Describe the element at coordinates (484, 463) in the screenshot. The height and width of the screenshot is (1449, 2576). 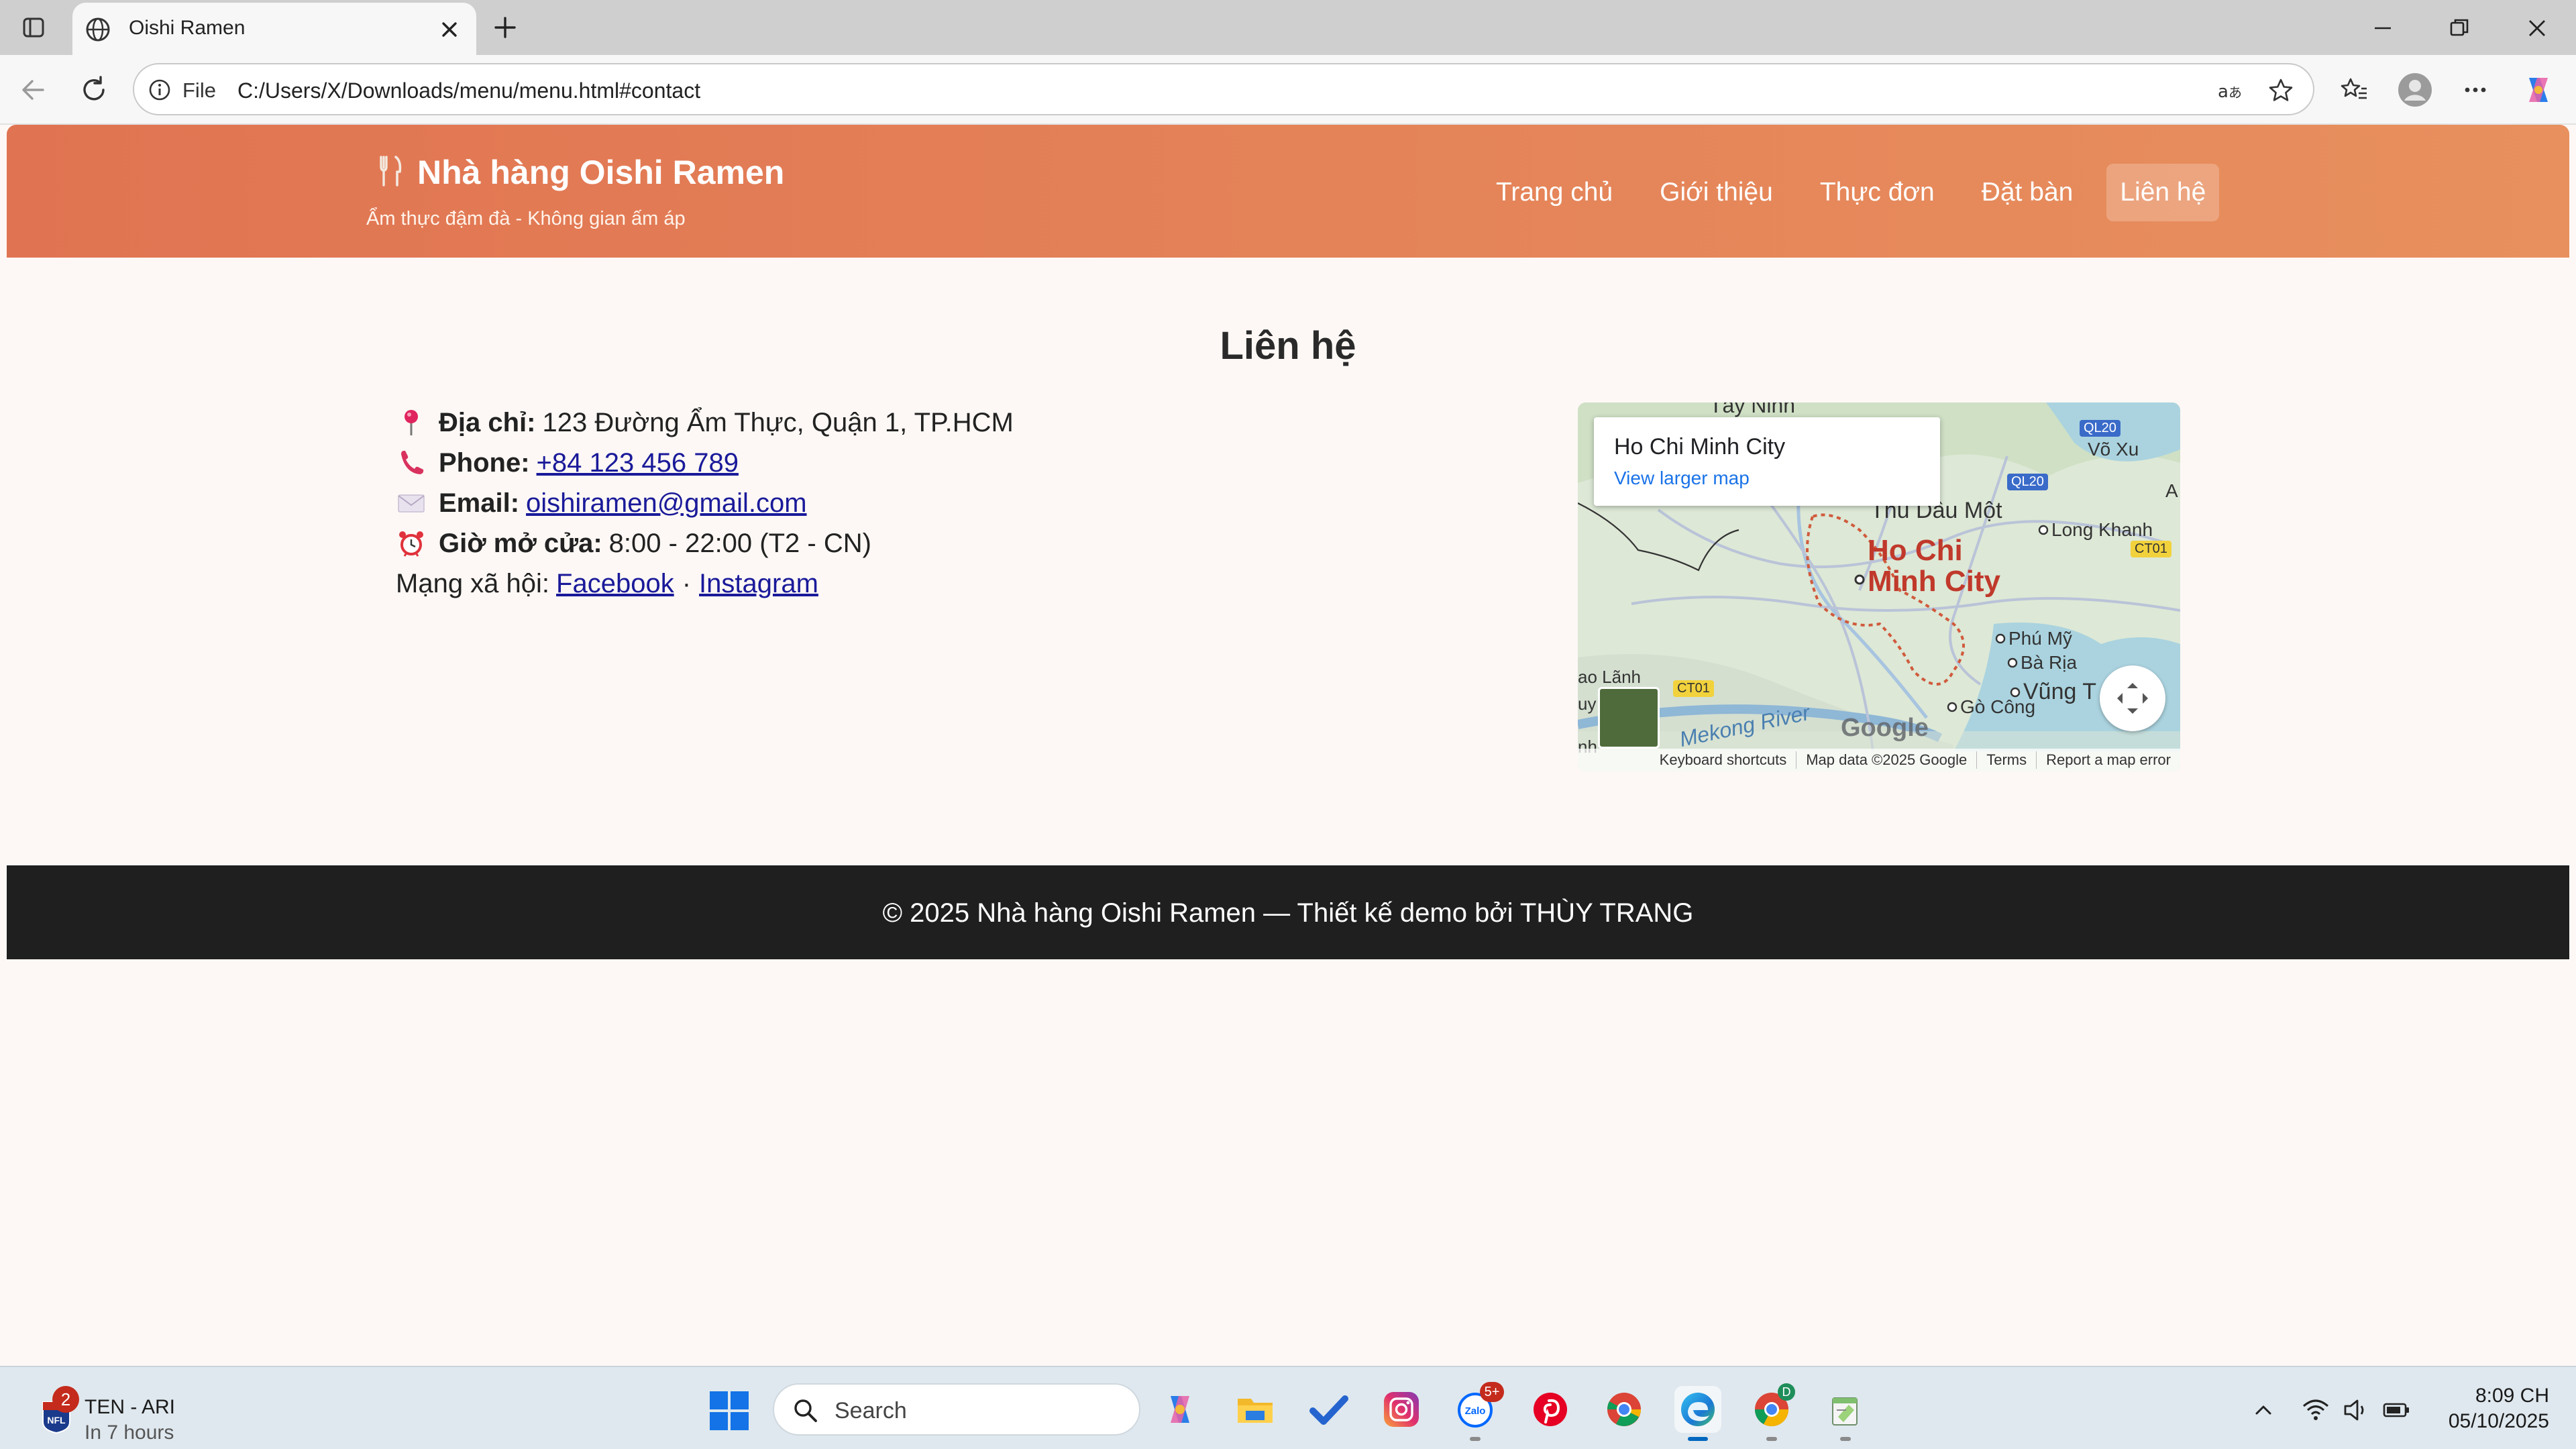
I see `phone-label: Phone:` at that location.